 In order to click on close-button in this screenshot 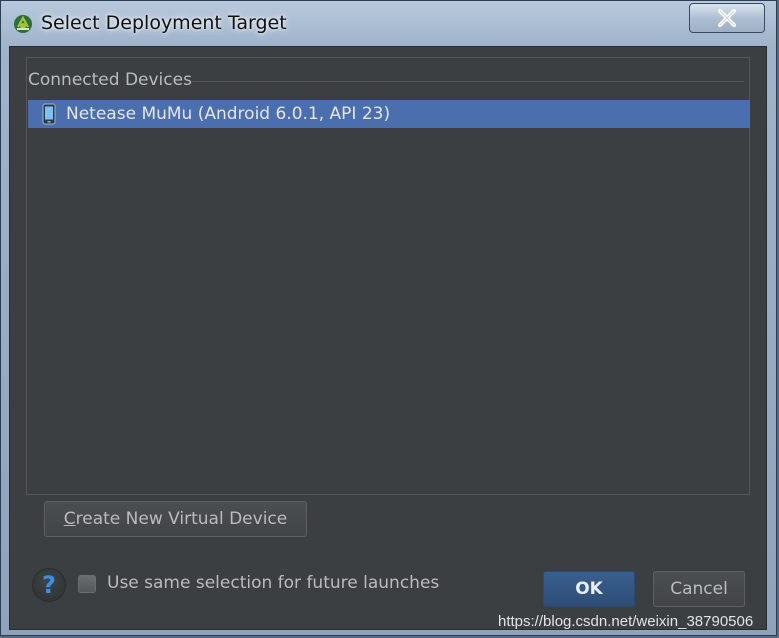, I will do `click(727, 18)`.